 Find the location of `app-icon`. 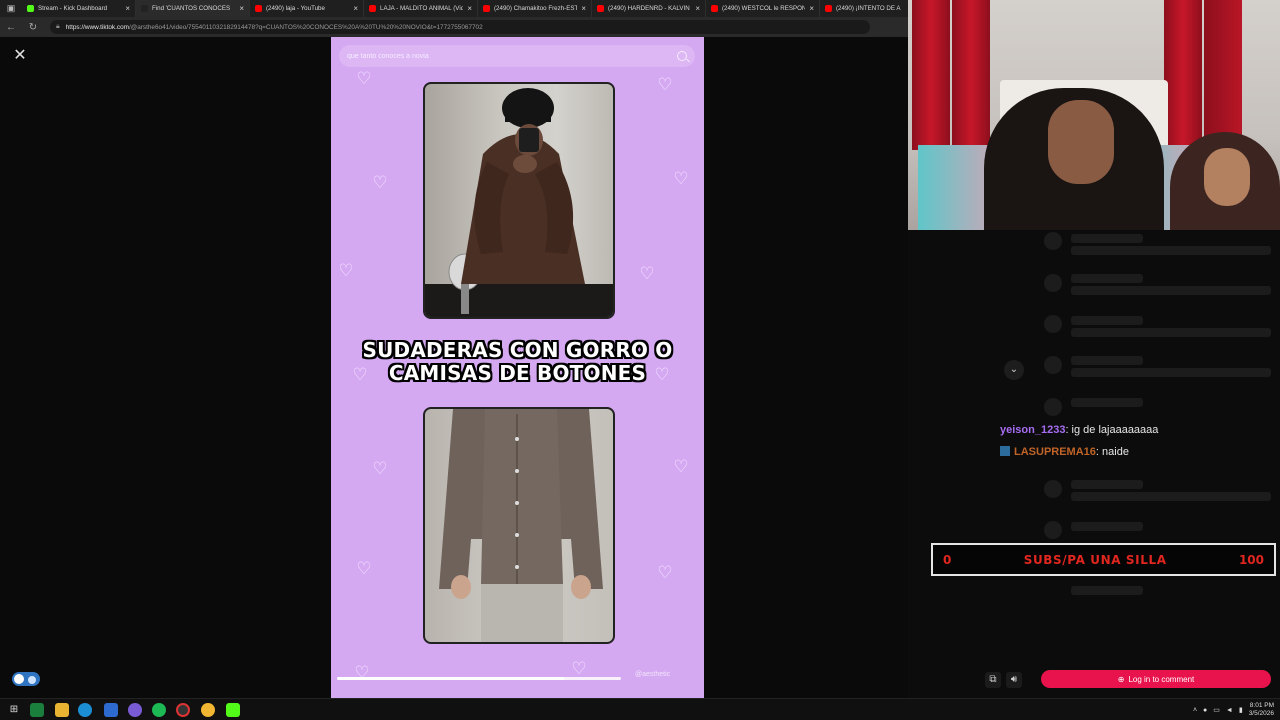

app-icon is located at coordinates (135, 710).